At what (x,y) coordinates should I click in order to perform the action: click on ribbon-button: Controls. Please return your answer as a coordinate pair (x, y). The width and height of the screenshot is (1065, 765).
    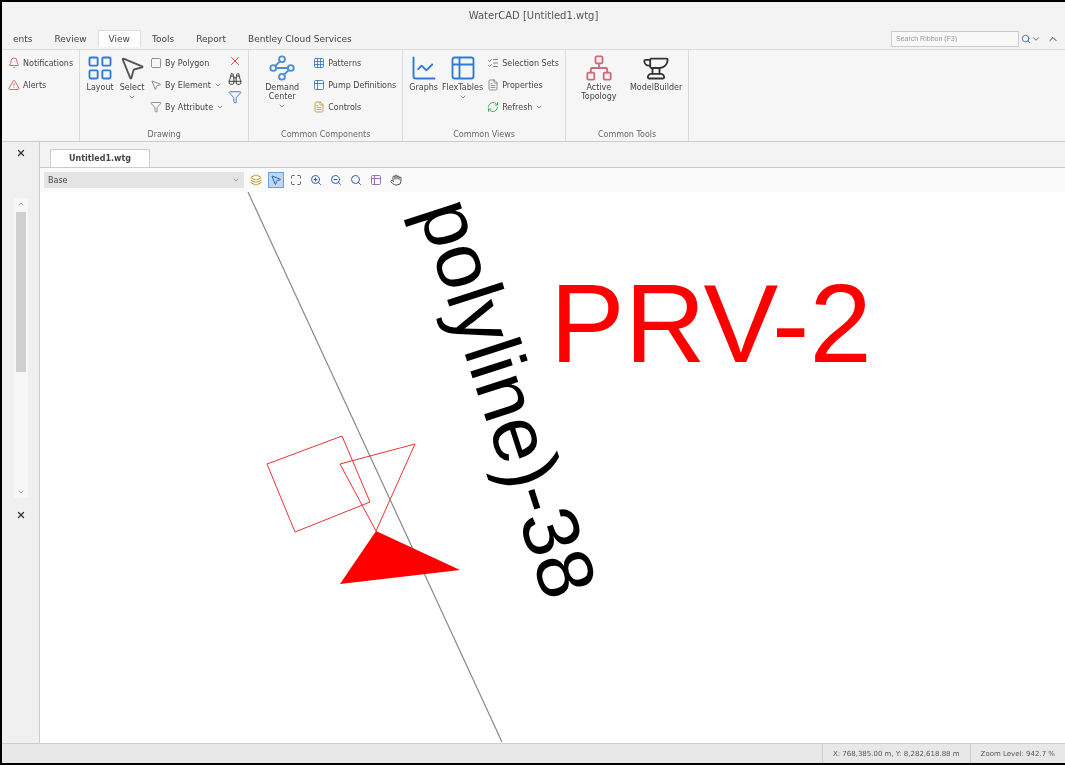
    Looking at the image, I should click on (355, 107).